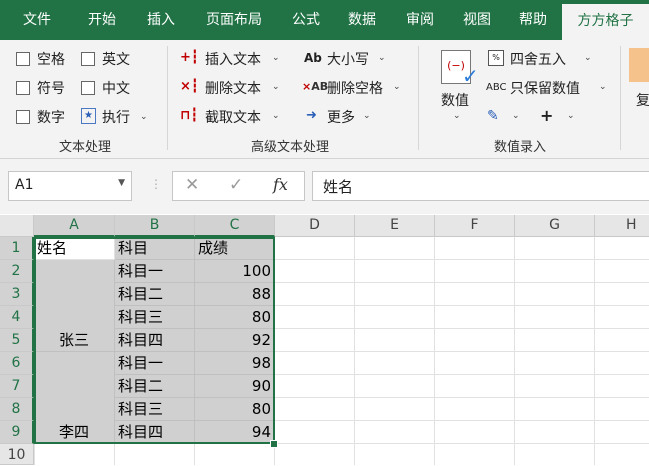 The width and height of the screenshot is (649, 466). What do you see at coordinates (235, 363) in the screenshot?
I see `cell-score: 98` at bounding box center [235, 363].